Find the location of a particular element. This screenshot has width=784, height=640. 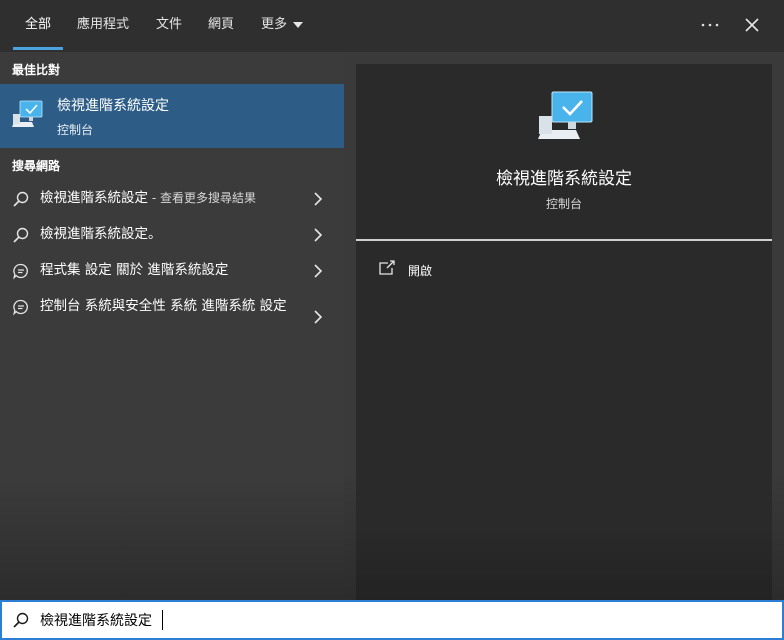

tab-all-label: 全部 is located at coordinates (37, 24).